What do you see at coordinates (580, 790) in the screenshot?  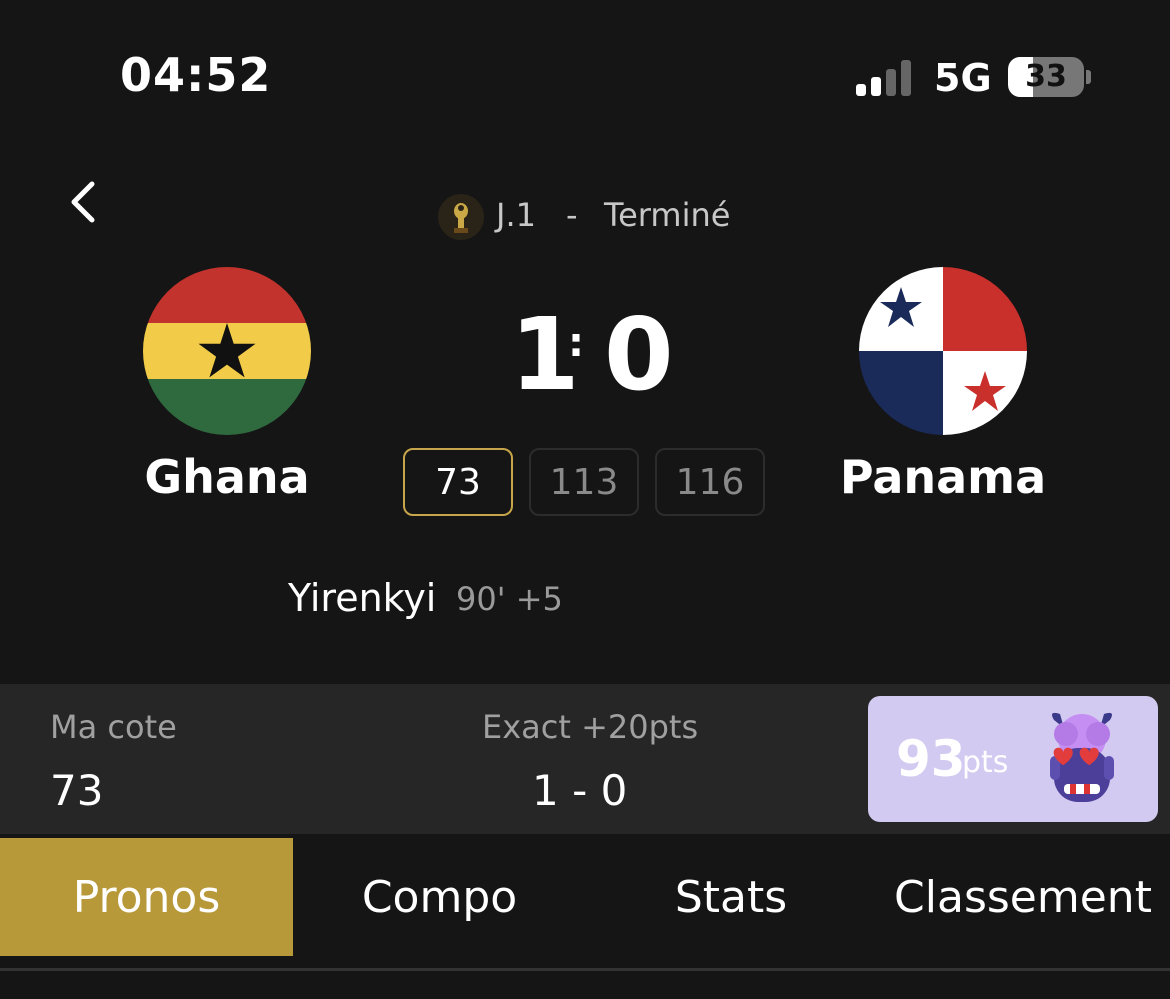 I see `exact-score-value: 1 - 0` at bounding box center [580, 790].